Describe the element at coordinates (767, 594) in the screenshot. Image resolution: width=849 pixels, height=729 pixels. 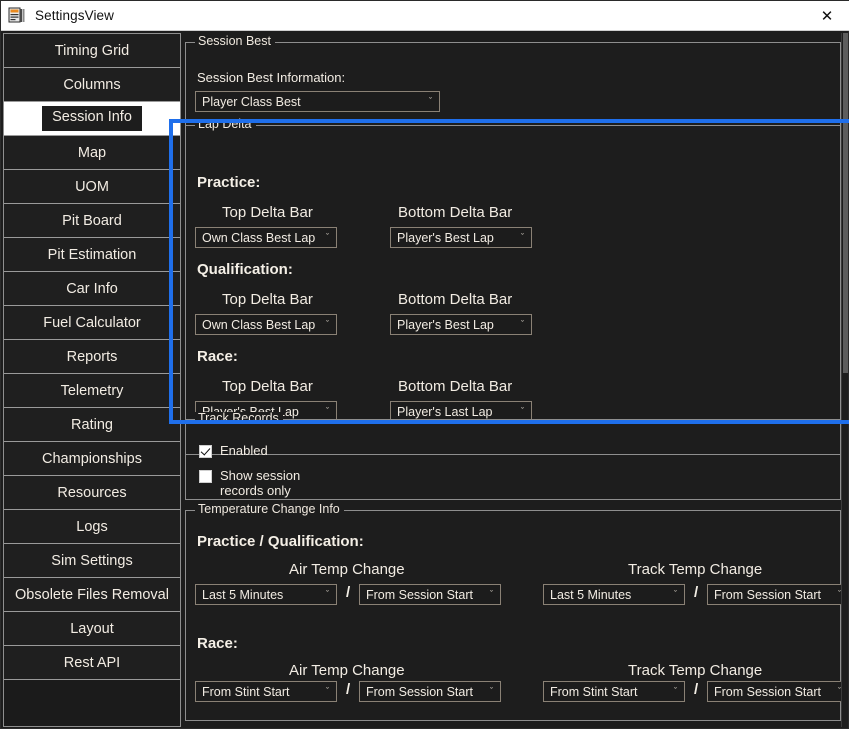
I see `temp-pq-track-second-value: From Session Start` at that location.